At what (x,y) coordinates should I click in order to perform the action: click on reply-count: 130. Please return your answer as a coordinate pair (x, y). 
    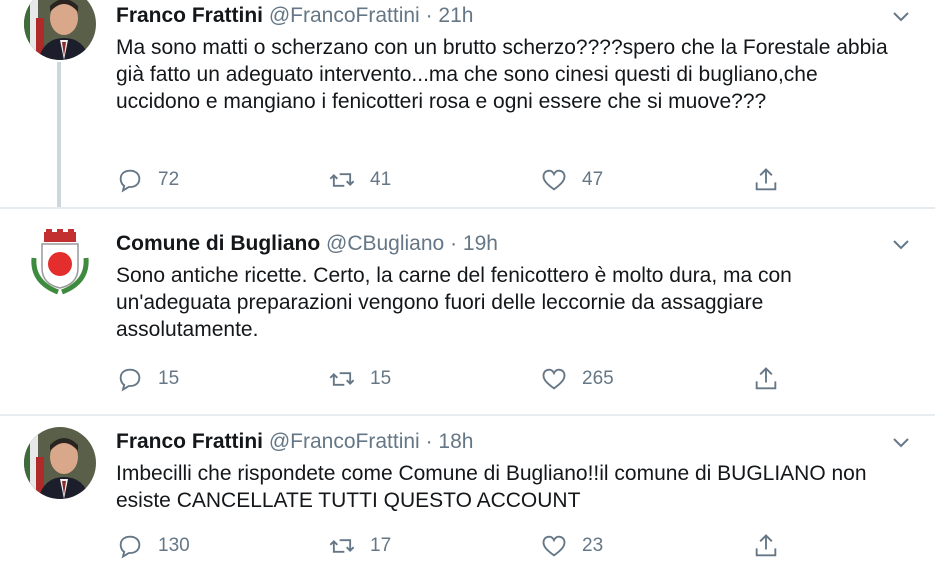
    Looking at the image, I should click on (174, 545).